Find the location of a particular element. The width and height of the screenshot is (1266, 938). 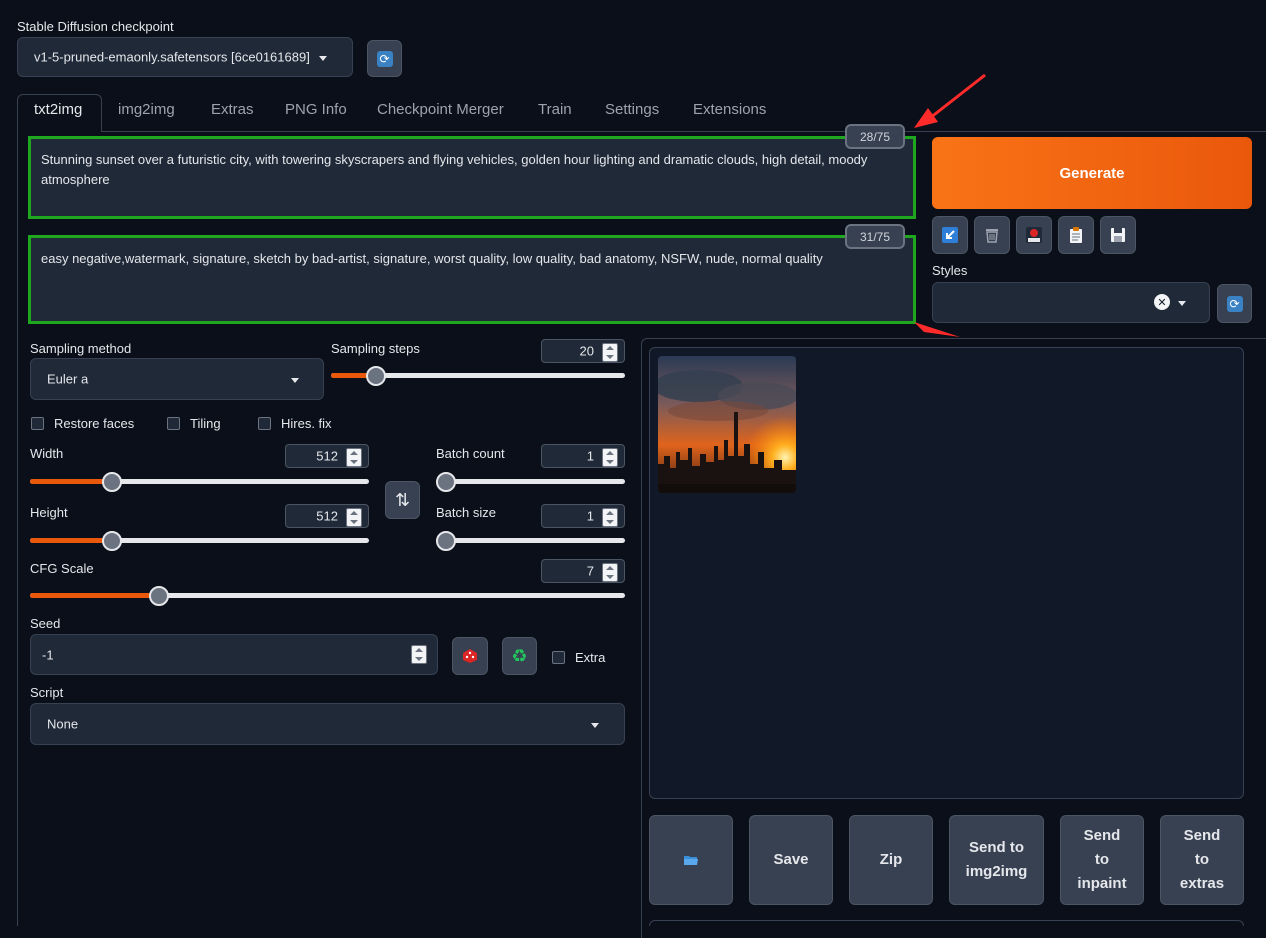

random-seed-button is located at coordinates (470, 656).